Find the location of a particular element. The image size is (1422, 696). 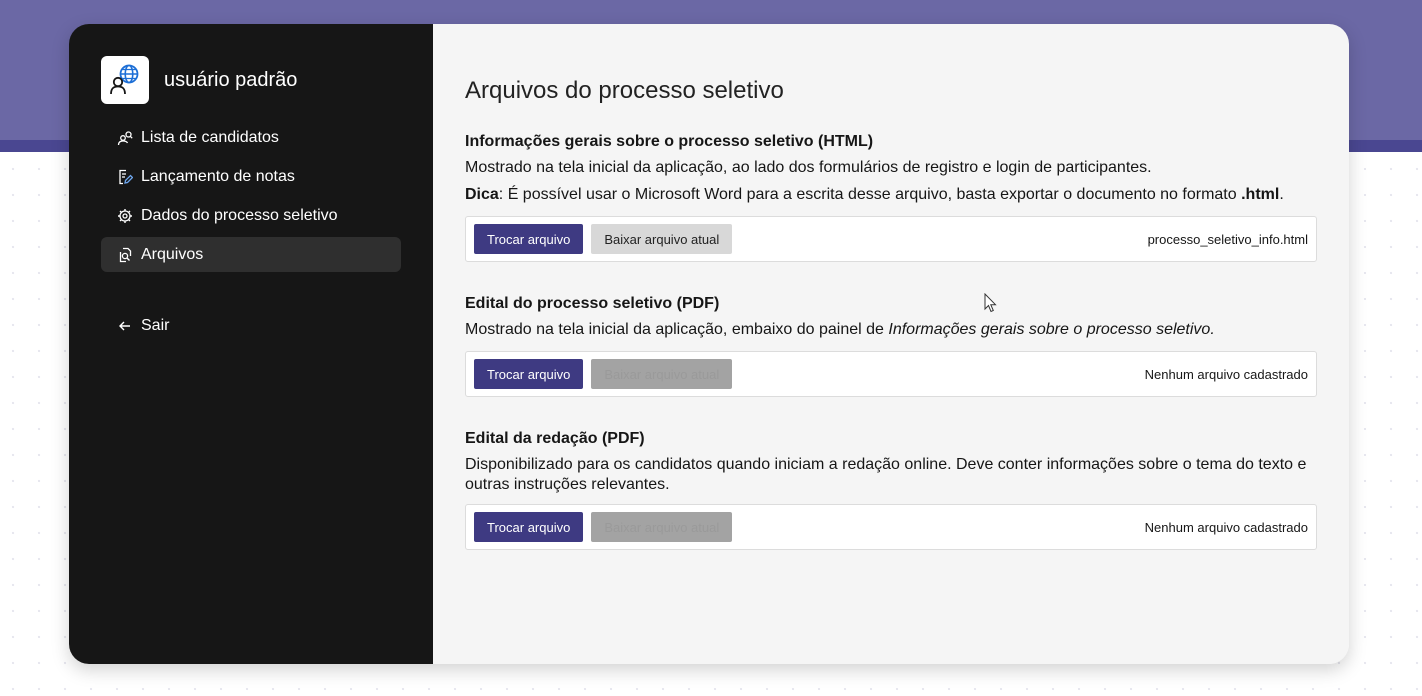

sidebar-item-label: Arquivos is located at coordinates (172, 254).